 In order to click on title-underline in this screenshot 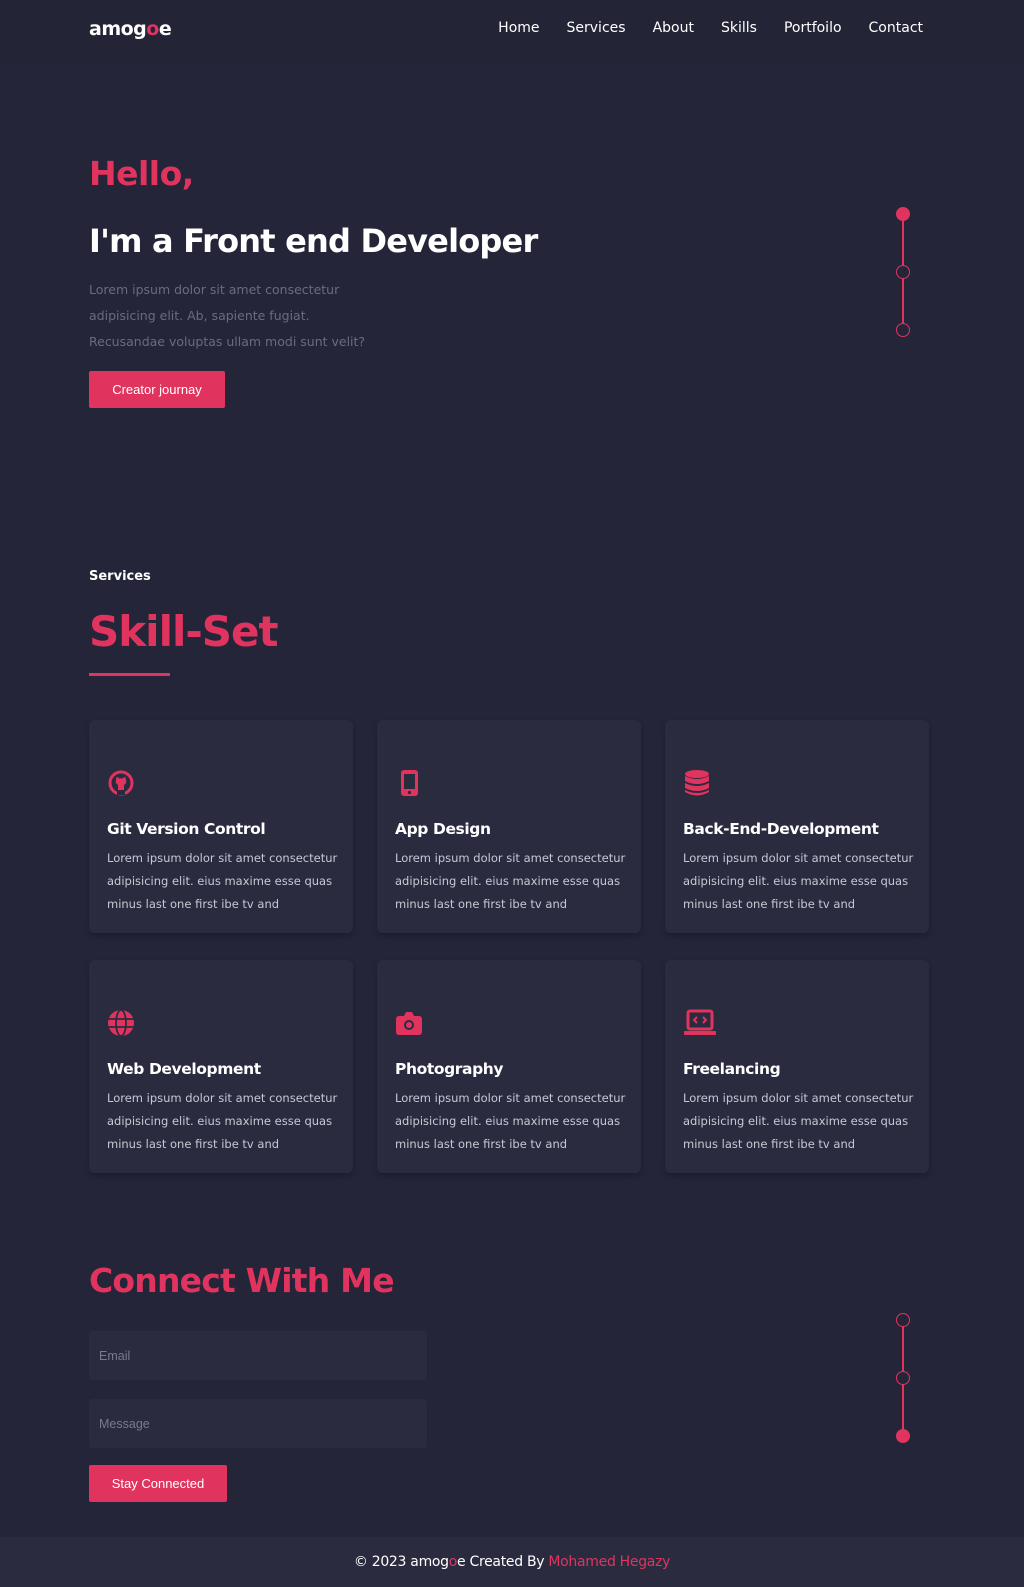, I will do `click(129, 674)`.